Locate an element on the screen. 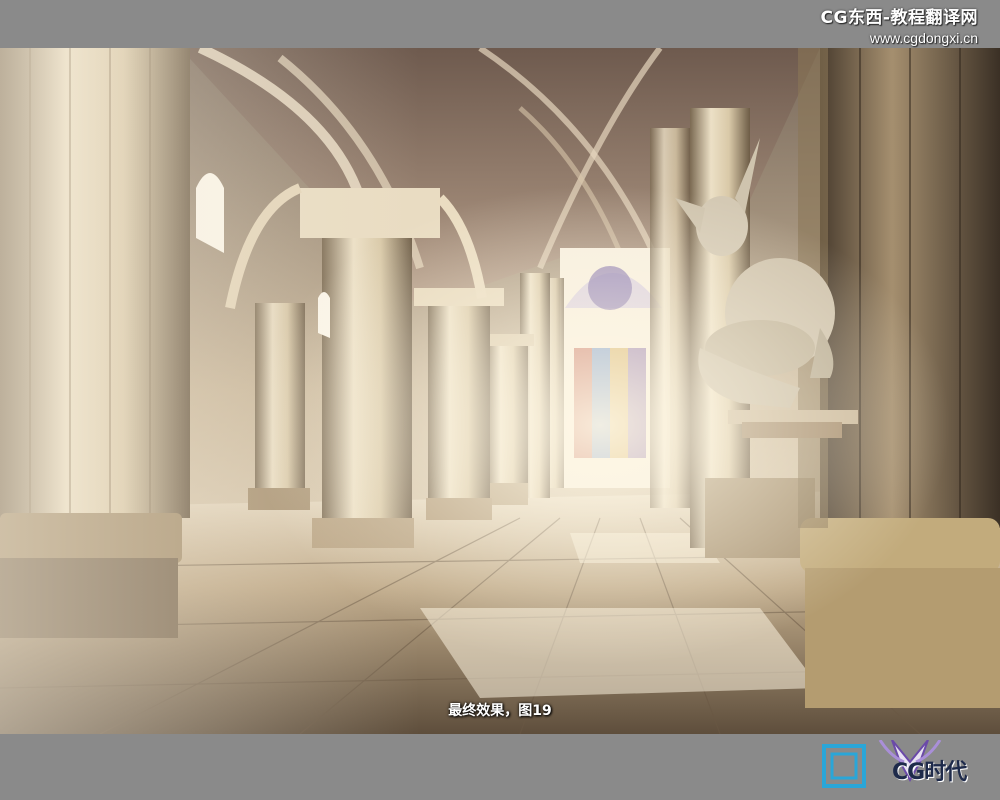  logo-text: CG时代 is located at coordinates (929, 772).